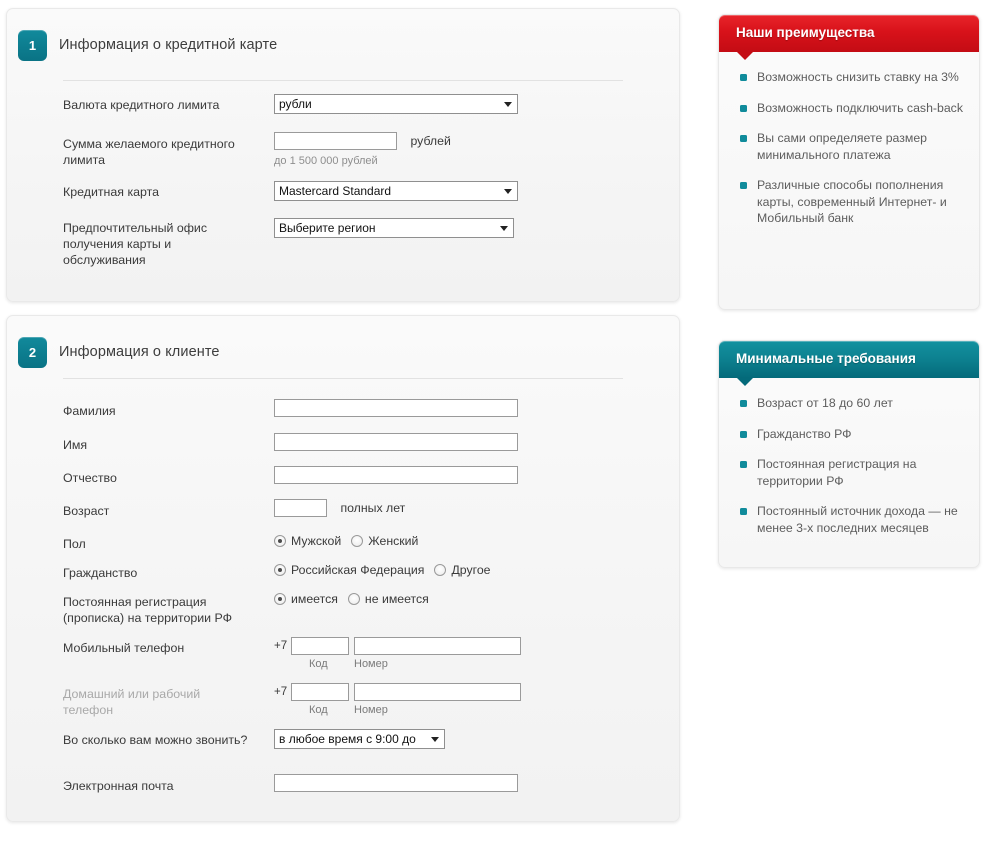 The image size is (1006, 842). I want to click on control-amount: рублей до 1 500 000 рублей, so click(362, 149).